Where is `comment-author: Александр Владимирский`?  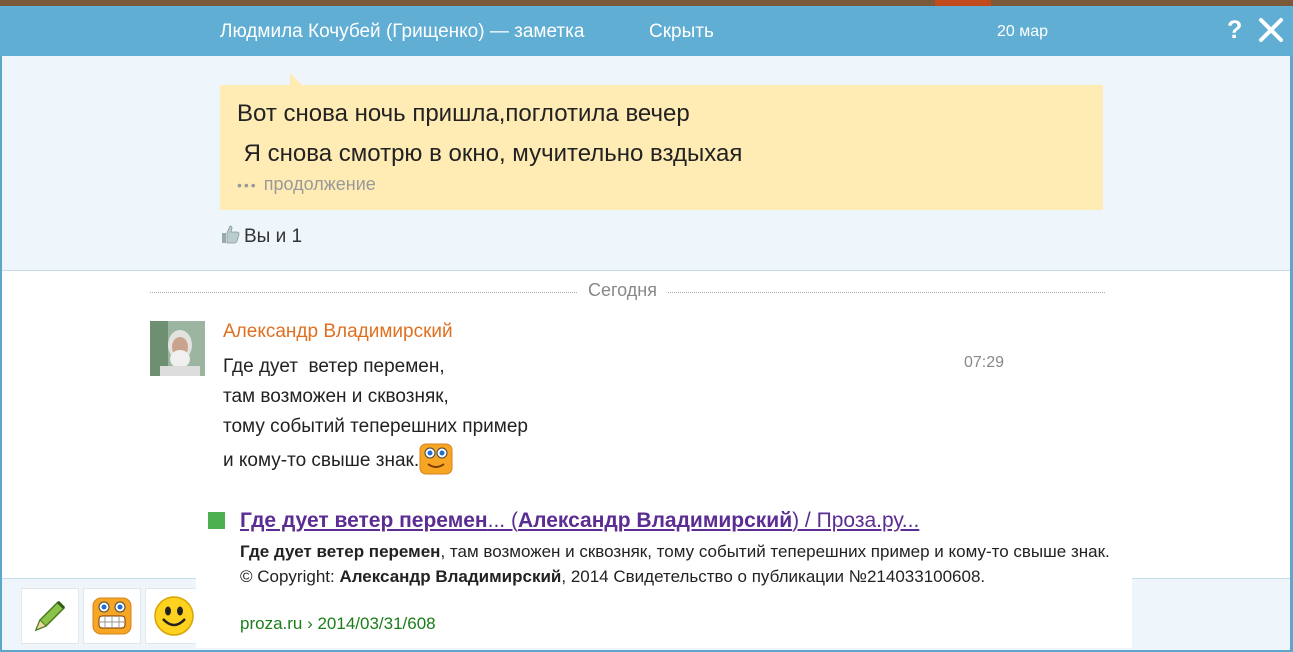
comment-author: Александр Владимирский is located at coordinates (338, 332).